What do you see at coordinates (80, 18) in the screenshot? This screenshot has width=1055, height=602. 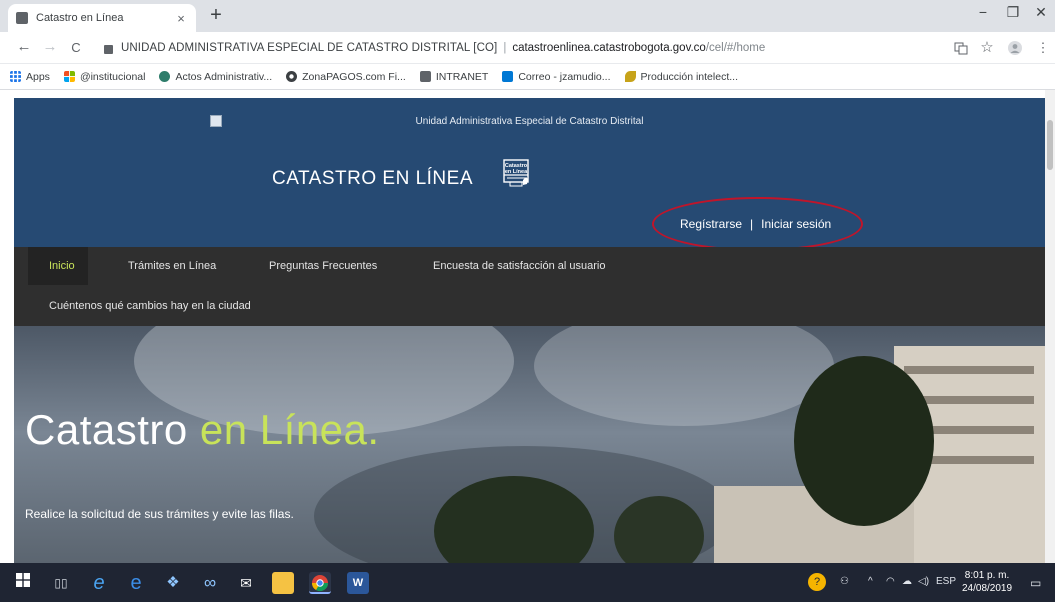 I see `tab-title: Catastro en Línea` at bounding box center [80, 18].